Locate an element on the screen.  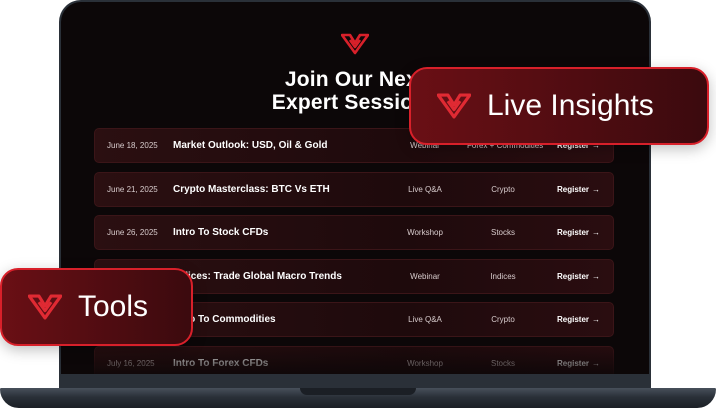
event-date: June 21, 2025 is located at coordinates (132, 189).